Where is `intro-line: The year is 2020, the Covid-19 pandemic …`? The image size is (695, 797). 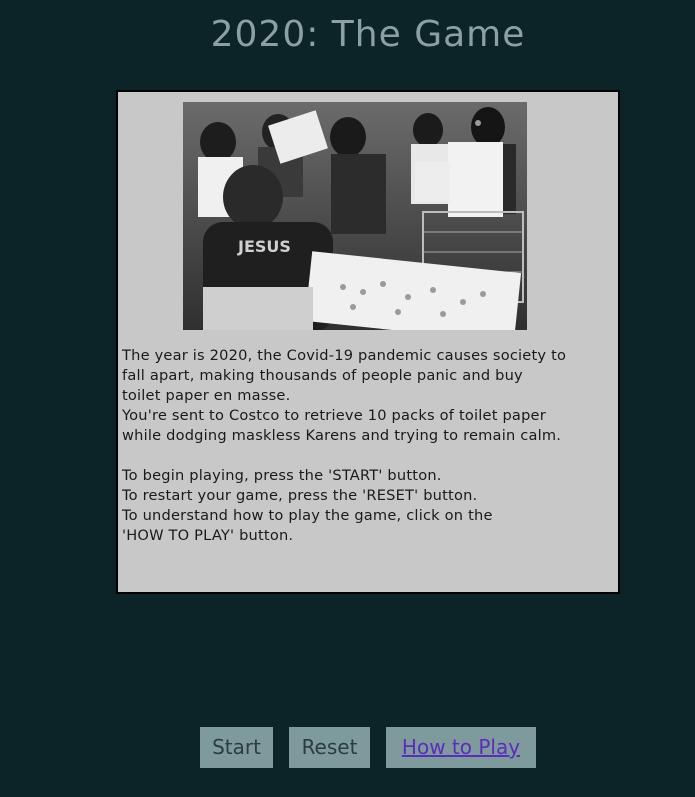
intro-line: The year is 2020, the Covid-19 pandemic … is located at coordinates (344, 355).